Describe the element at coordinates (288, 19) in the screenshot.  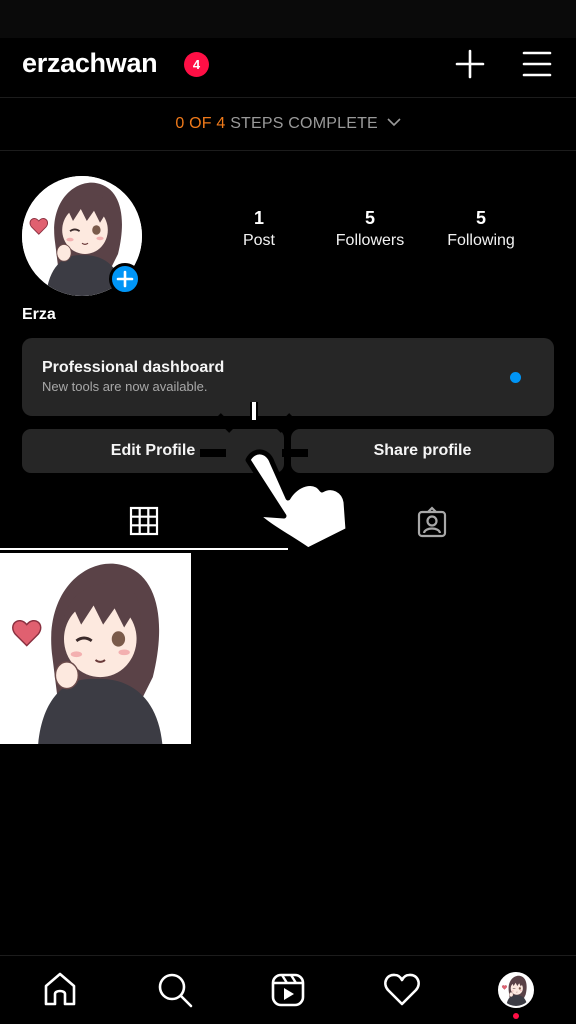
I see `status-bar` at that location.